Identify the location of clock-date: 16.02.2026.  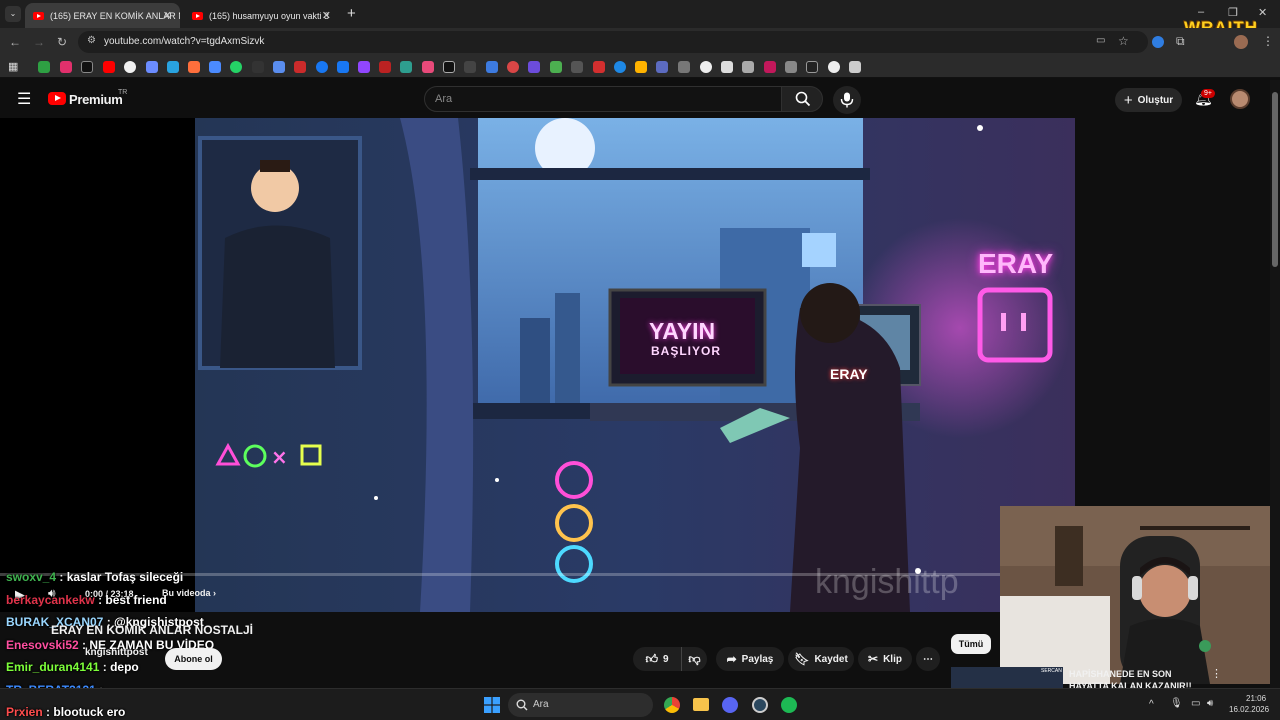
(1249, 709).